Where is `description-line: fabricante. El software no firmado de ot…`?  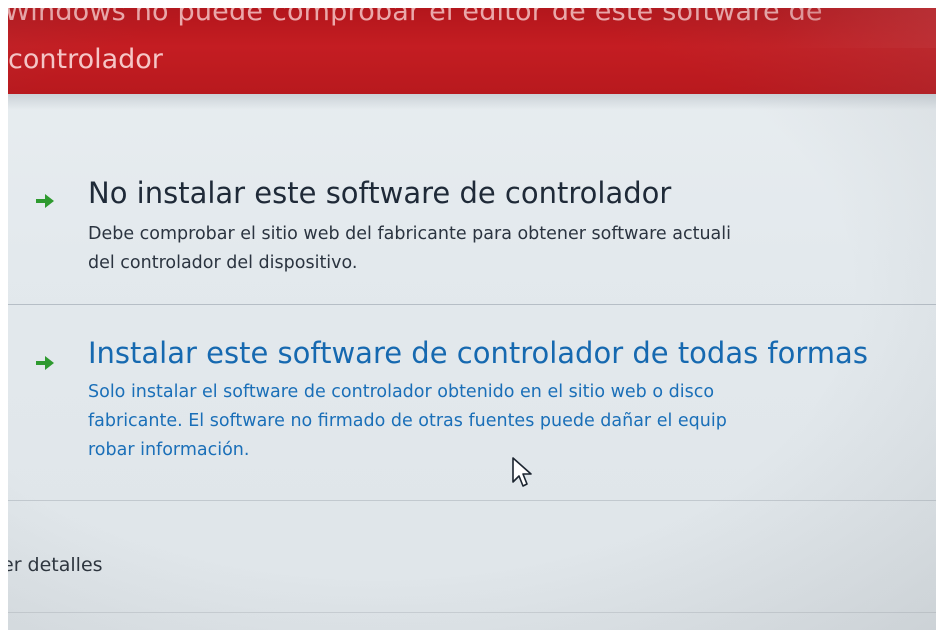 description-line: fabricante. El software no firmado de ot… is located at coordinates (407, 421).